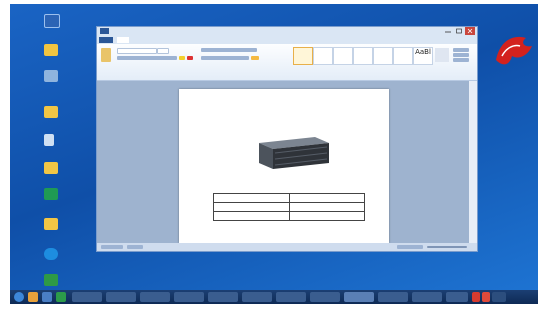 The image size is (546, 312). Describe the element at coordinates (287, 62) in the screenshot. I see `ribbon: AaBl` at that location.